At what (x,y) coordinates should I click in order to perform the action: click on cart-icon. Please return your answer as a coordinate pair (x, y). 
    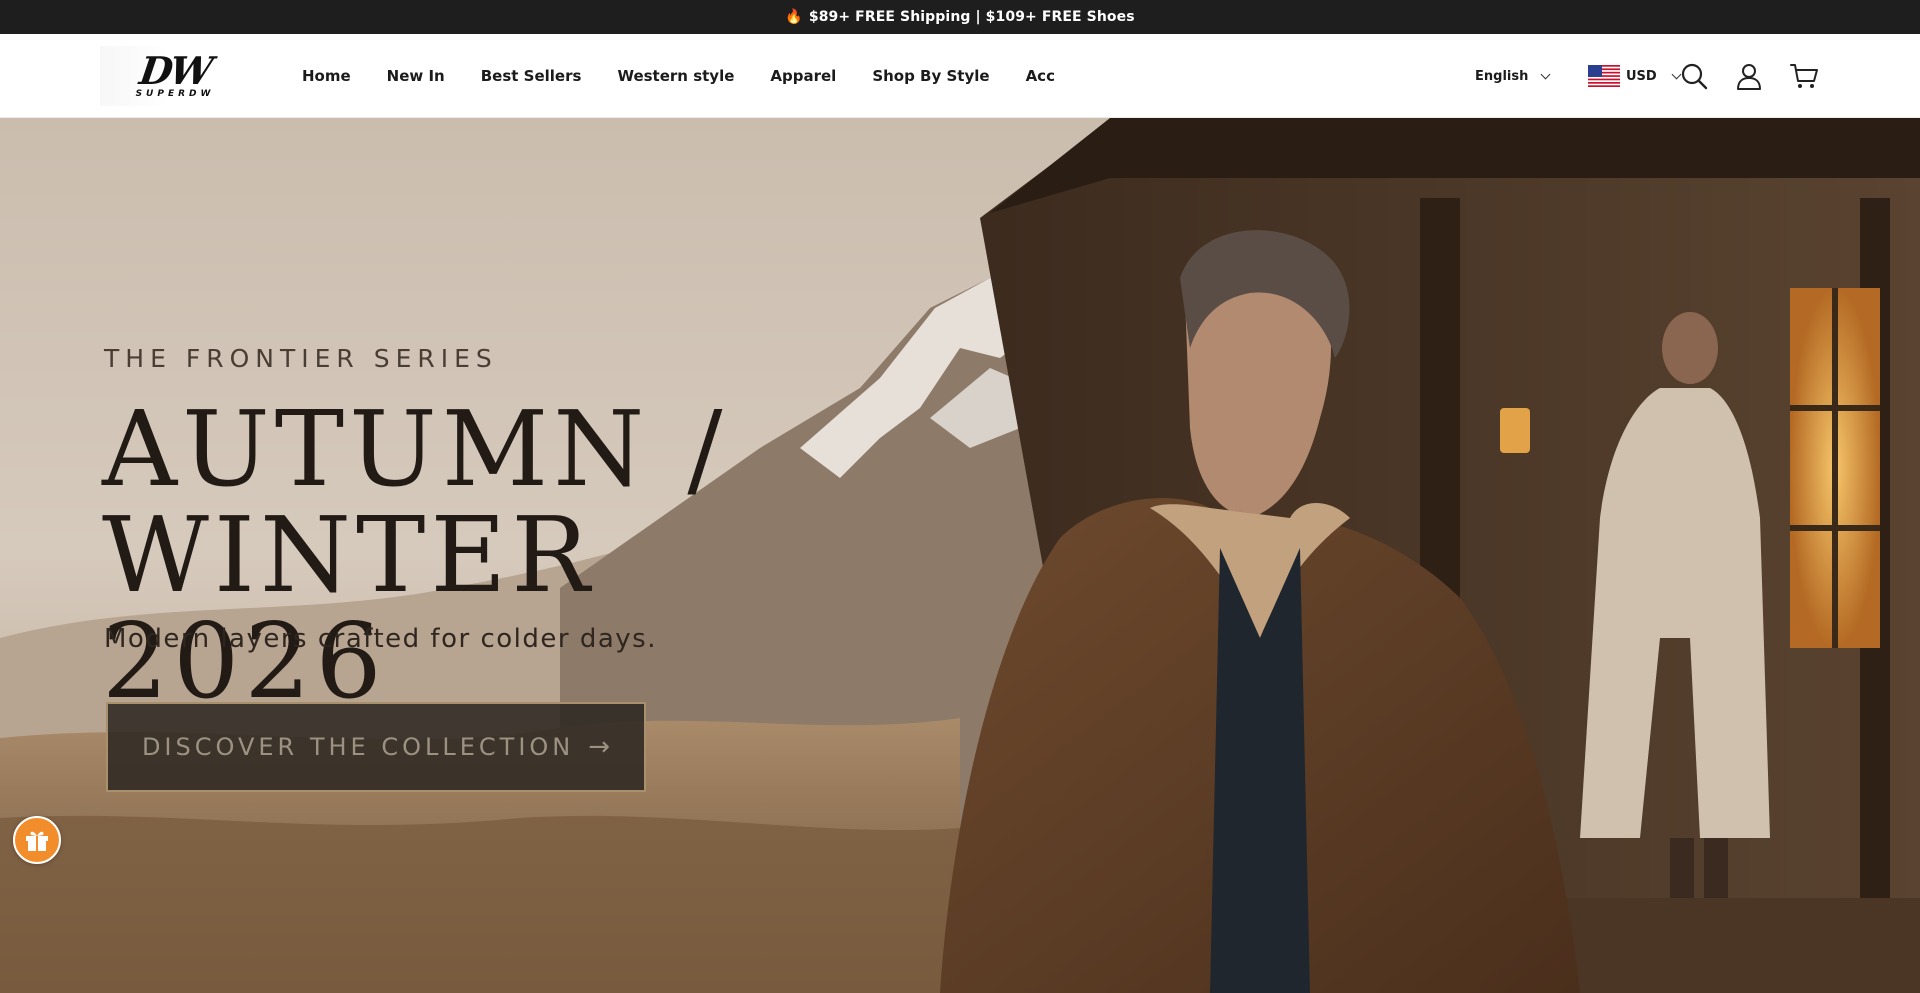
    Looking at the image, I should click on (1804, 76).